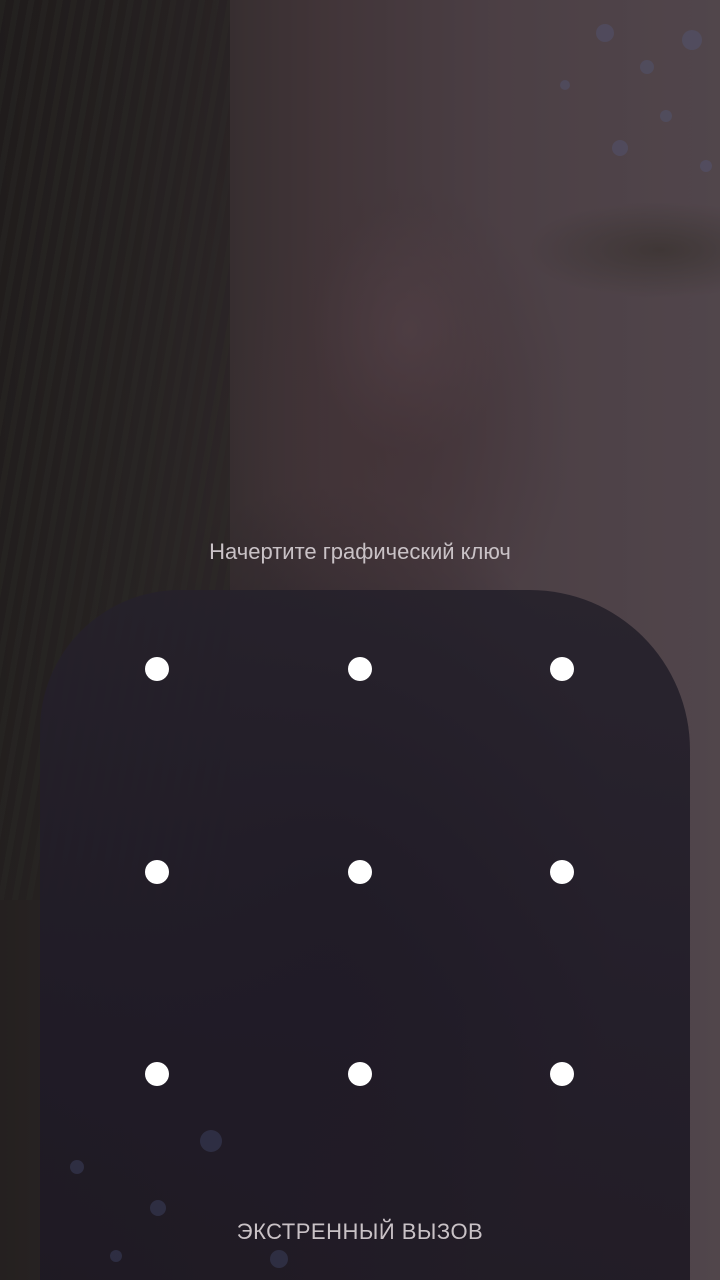  What do you see at coordinates (360, 551) in the screenshot?
I see `pattern-prompt: Начертите графический ключ` at bounding box center [360, 551].